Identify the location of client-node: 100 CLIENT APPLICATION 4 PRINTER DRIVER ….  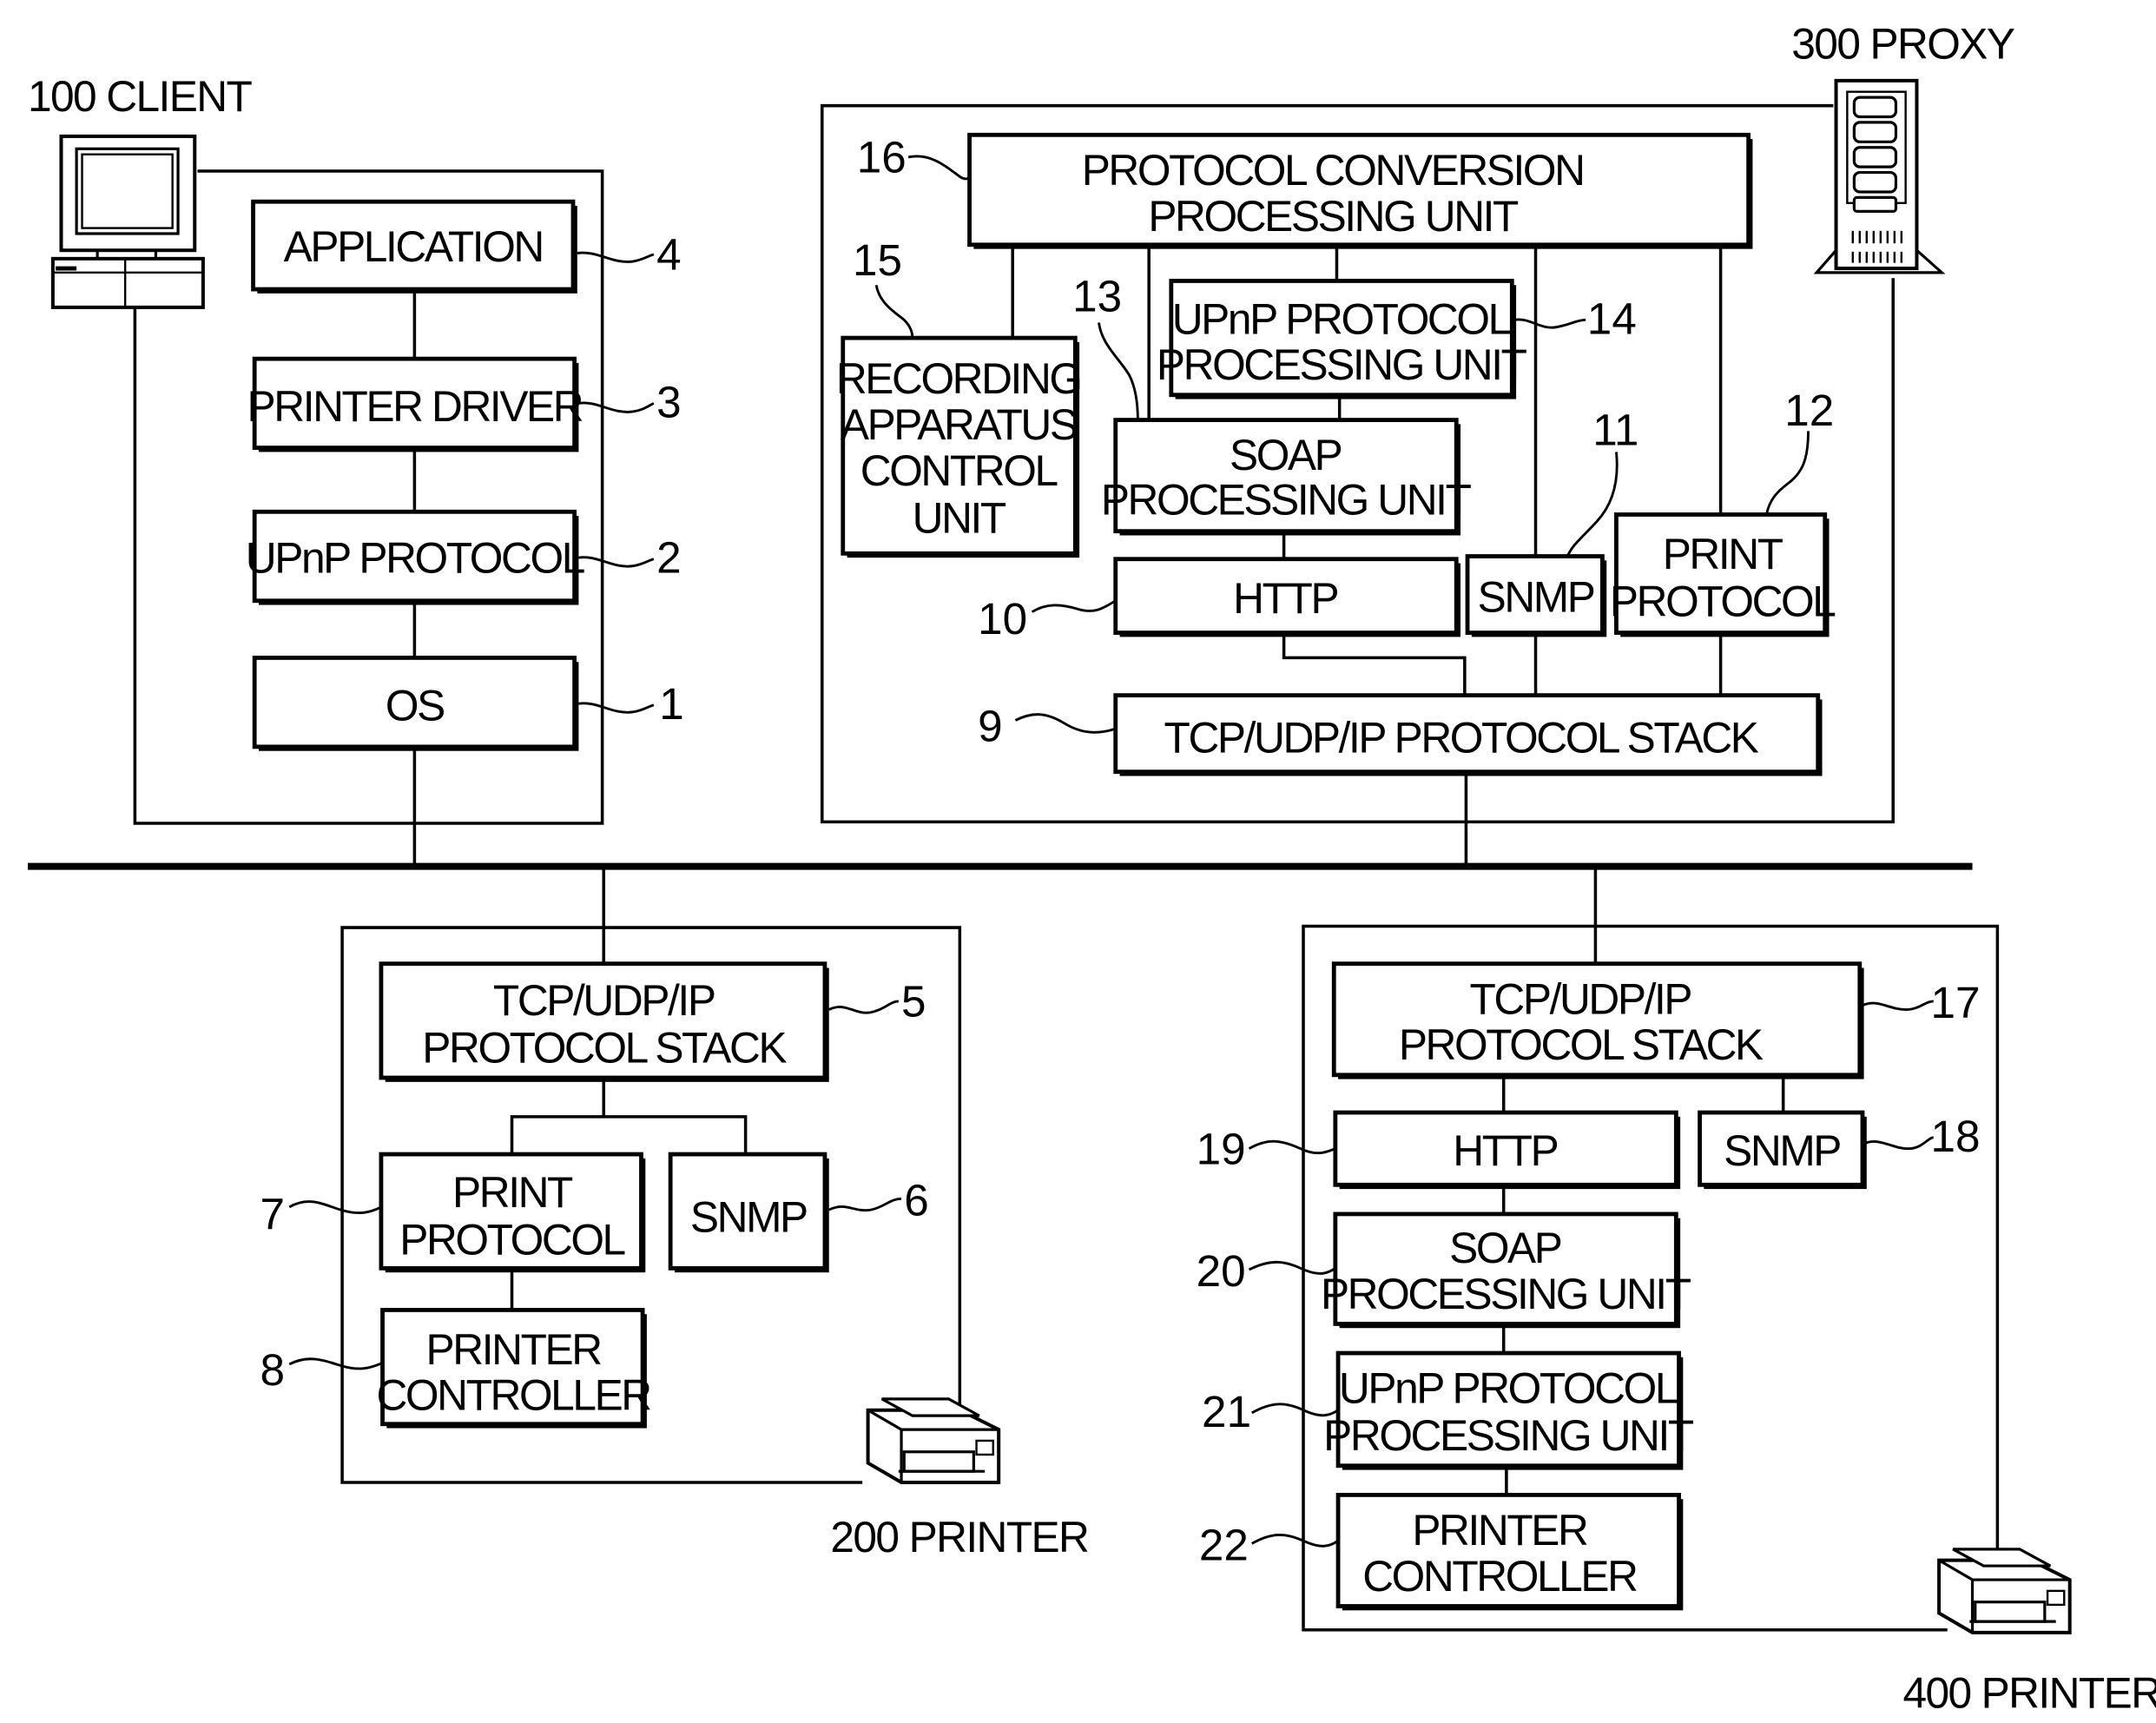
(356, 470).